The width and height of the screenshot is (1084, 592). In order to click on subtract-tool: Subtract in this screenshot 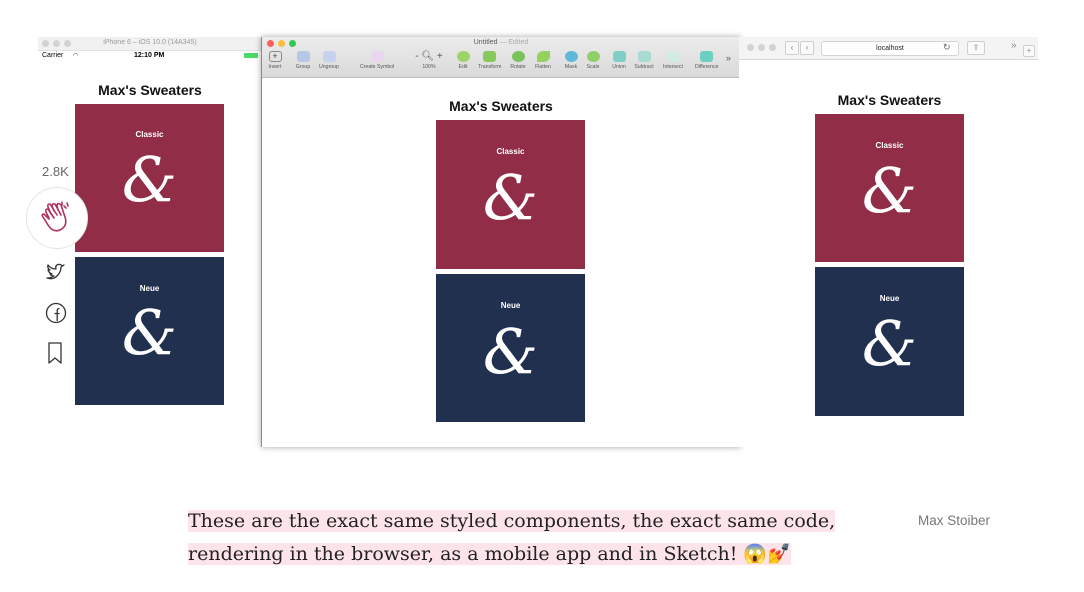, I will do `click(644, 60)`.